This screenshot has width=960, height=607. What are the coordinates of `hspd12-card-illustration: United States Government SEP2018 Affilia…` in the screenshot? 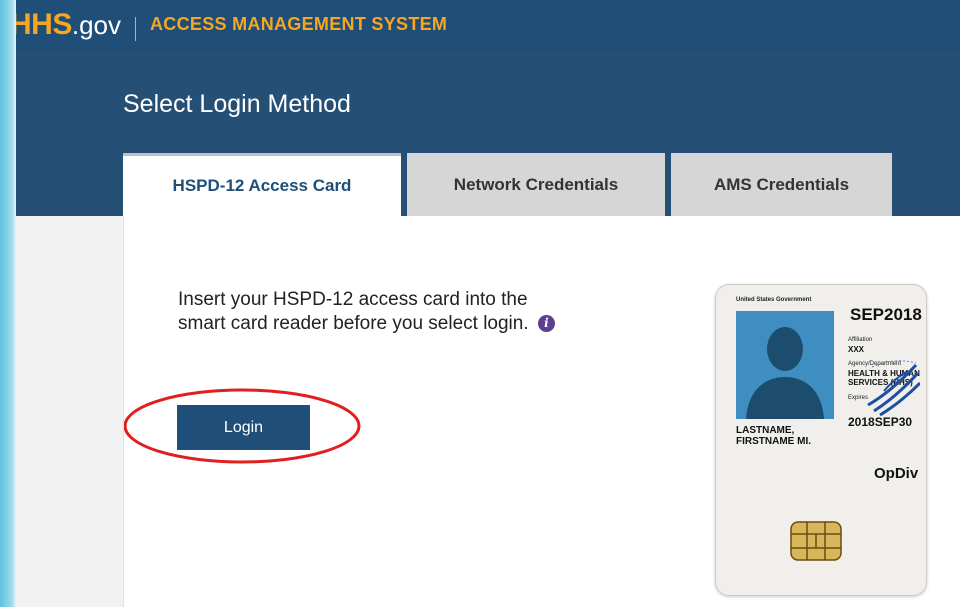 It's located at (821, 440).